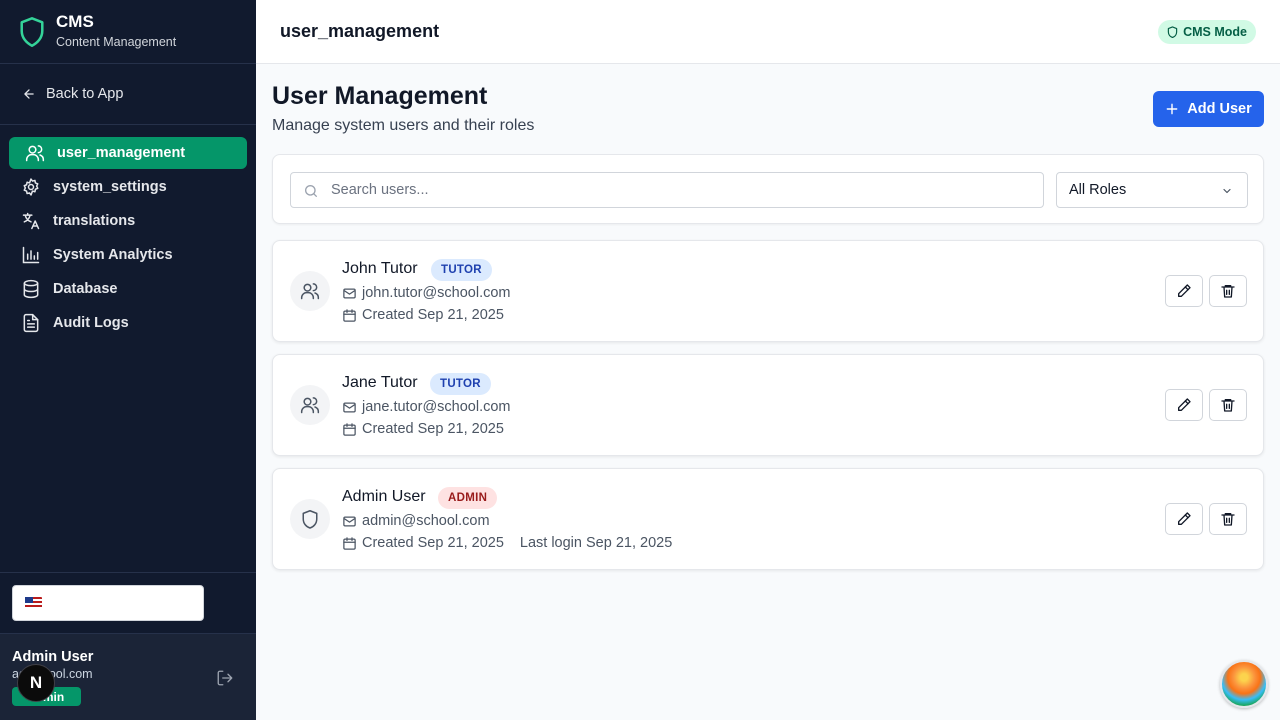  What do you see at coordinates (128, 94) in the screenshot?
I see `back-to-app-link: Back to App` at bounding box center [128, 94].